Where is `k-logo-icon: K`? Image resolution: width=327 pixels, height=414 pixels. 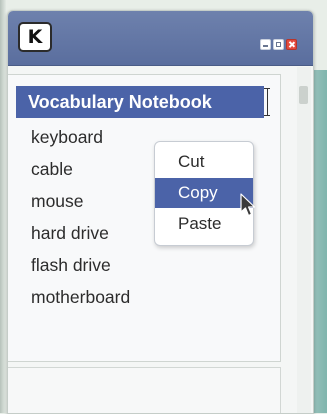
k-logo-icon: K is located at coordinates (35, 37).